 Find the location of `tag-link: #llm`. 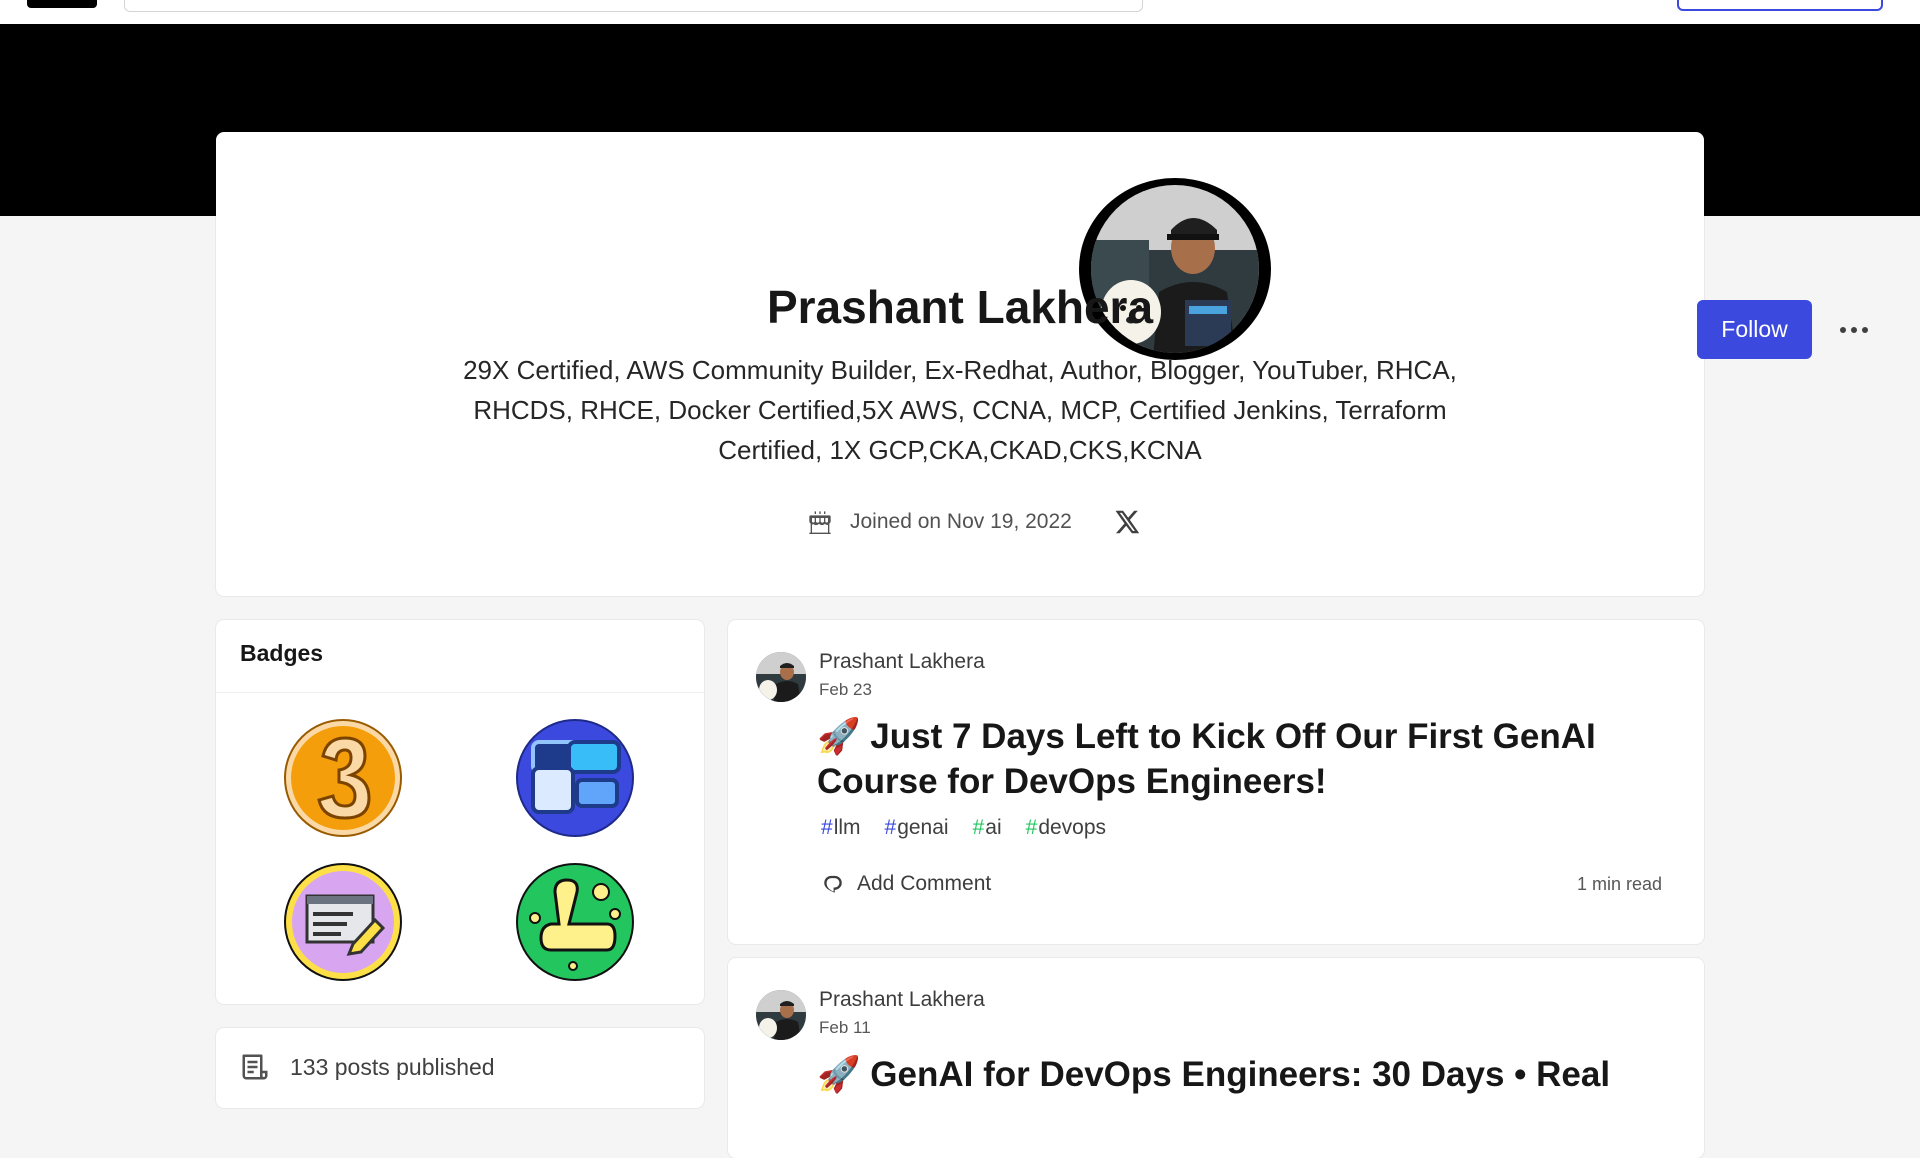

tag-link: #llm is located at coordinates (841, 828).